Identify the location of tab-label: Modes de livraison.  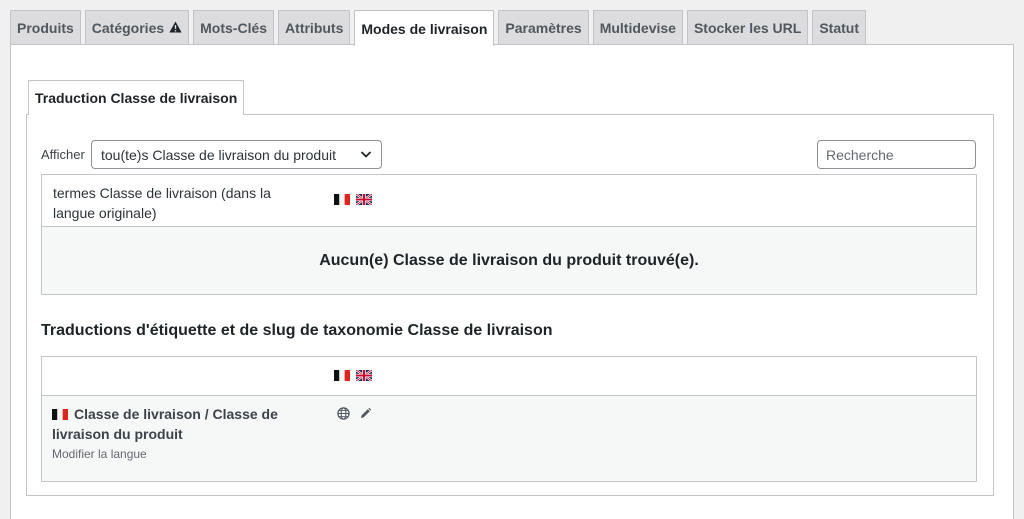
(424, 28).